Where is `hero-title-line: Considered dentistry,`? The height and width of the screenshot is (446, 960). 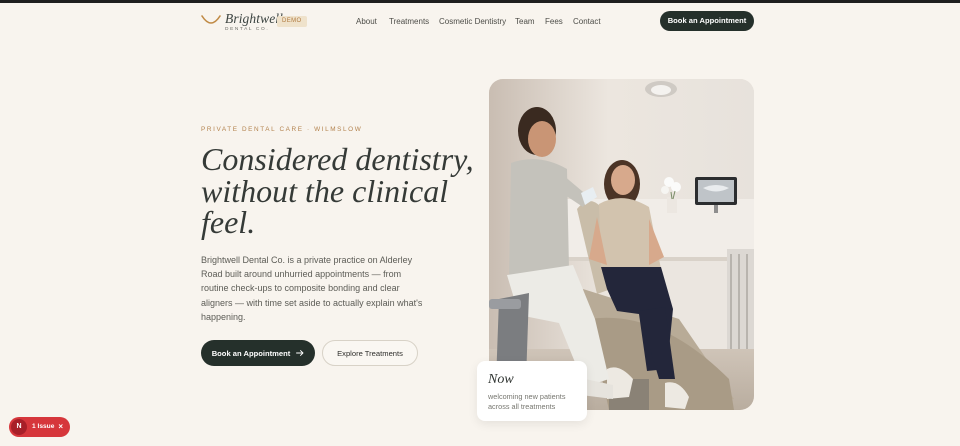 hero-title-line: Considered dentistry, is located at coordinates (337, 159).